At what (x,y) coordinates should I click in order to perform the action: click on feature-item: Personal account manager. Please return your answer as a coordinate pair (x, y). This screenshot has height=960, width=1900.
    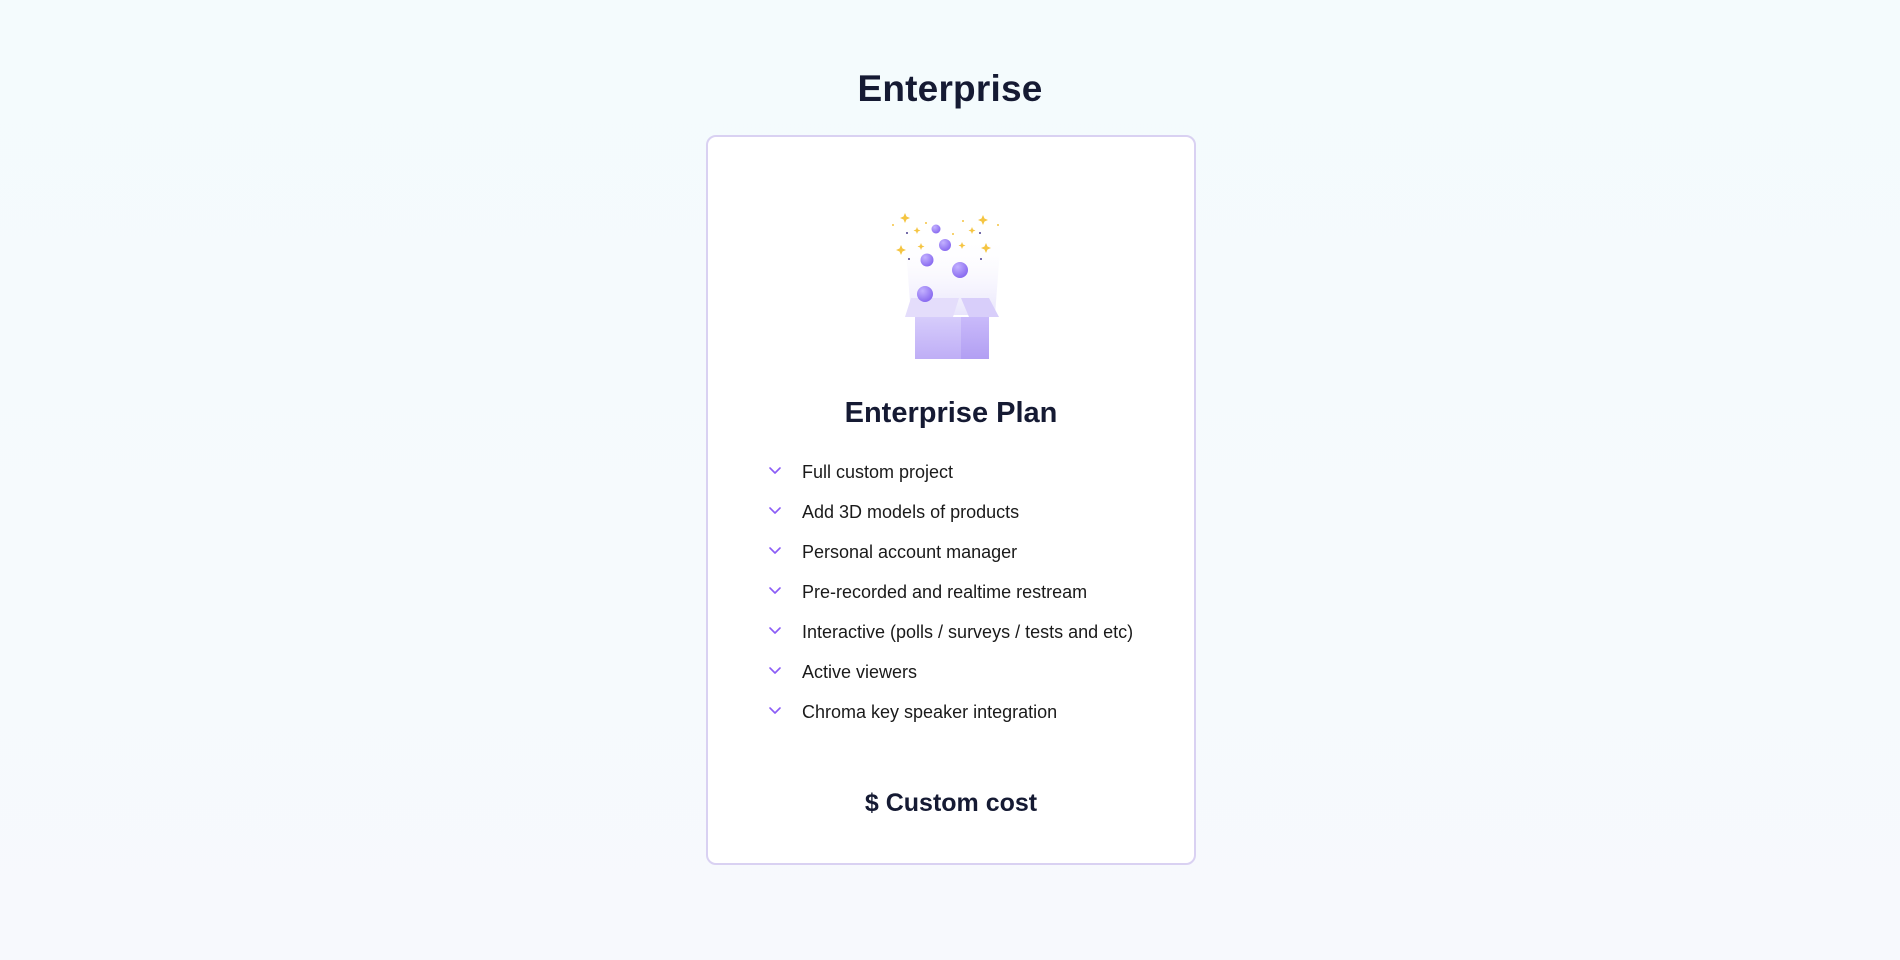
    Looking at the image, I should click on (950, 552).